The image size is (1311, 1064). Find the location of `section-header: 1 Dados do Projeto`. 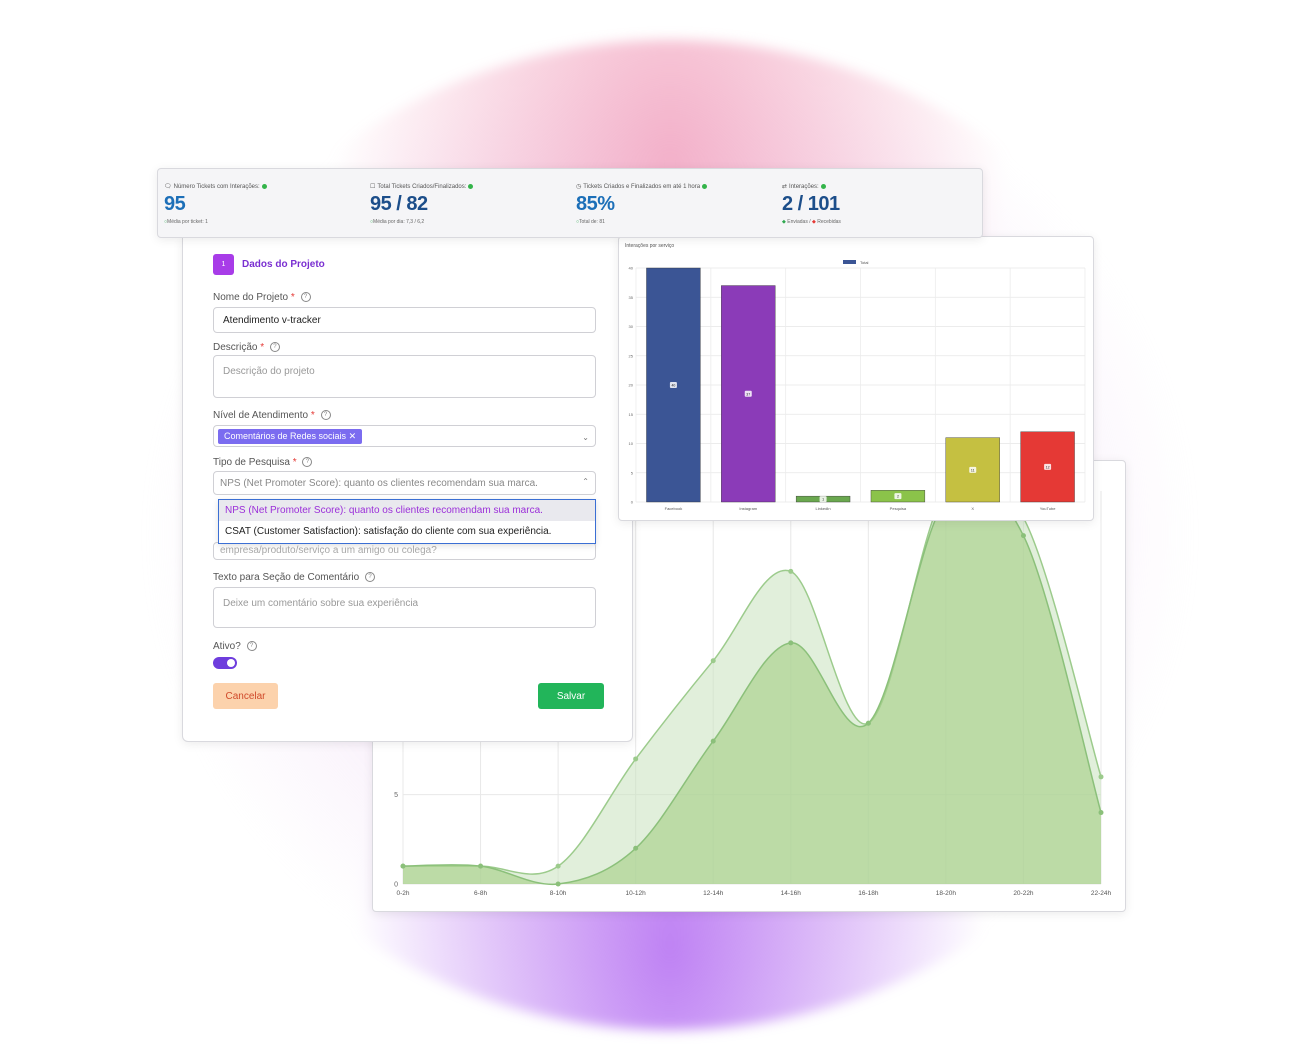

section-header: 1 Dados do Projeto is located at coordinates (269, 264).